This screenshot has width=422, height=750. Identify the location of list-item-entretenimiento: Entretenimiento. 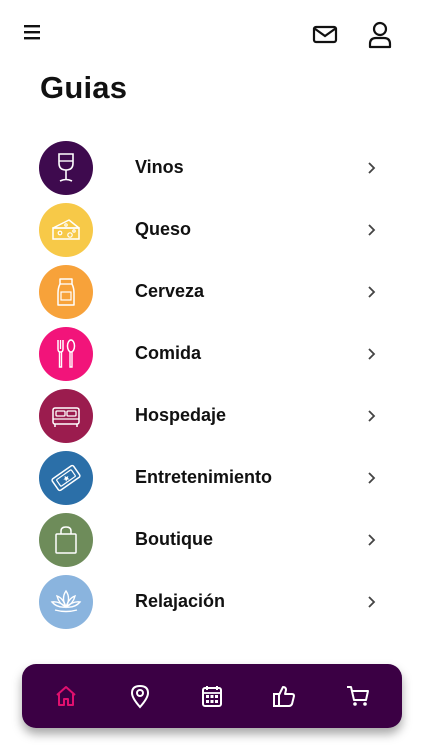
(211, 479).